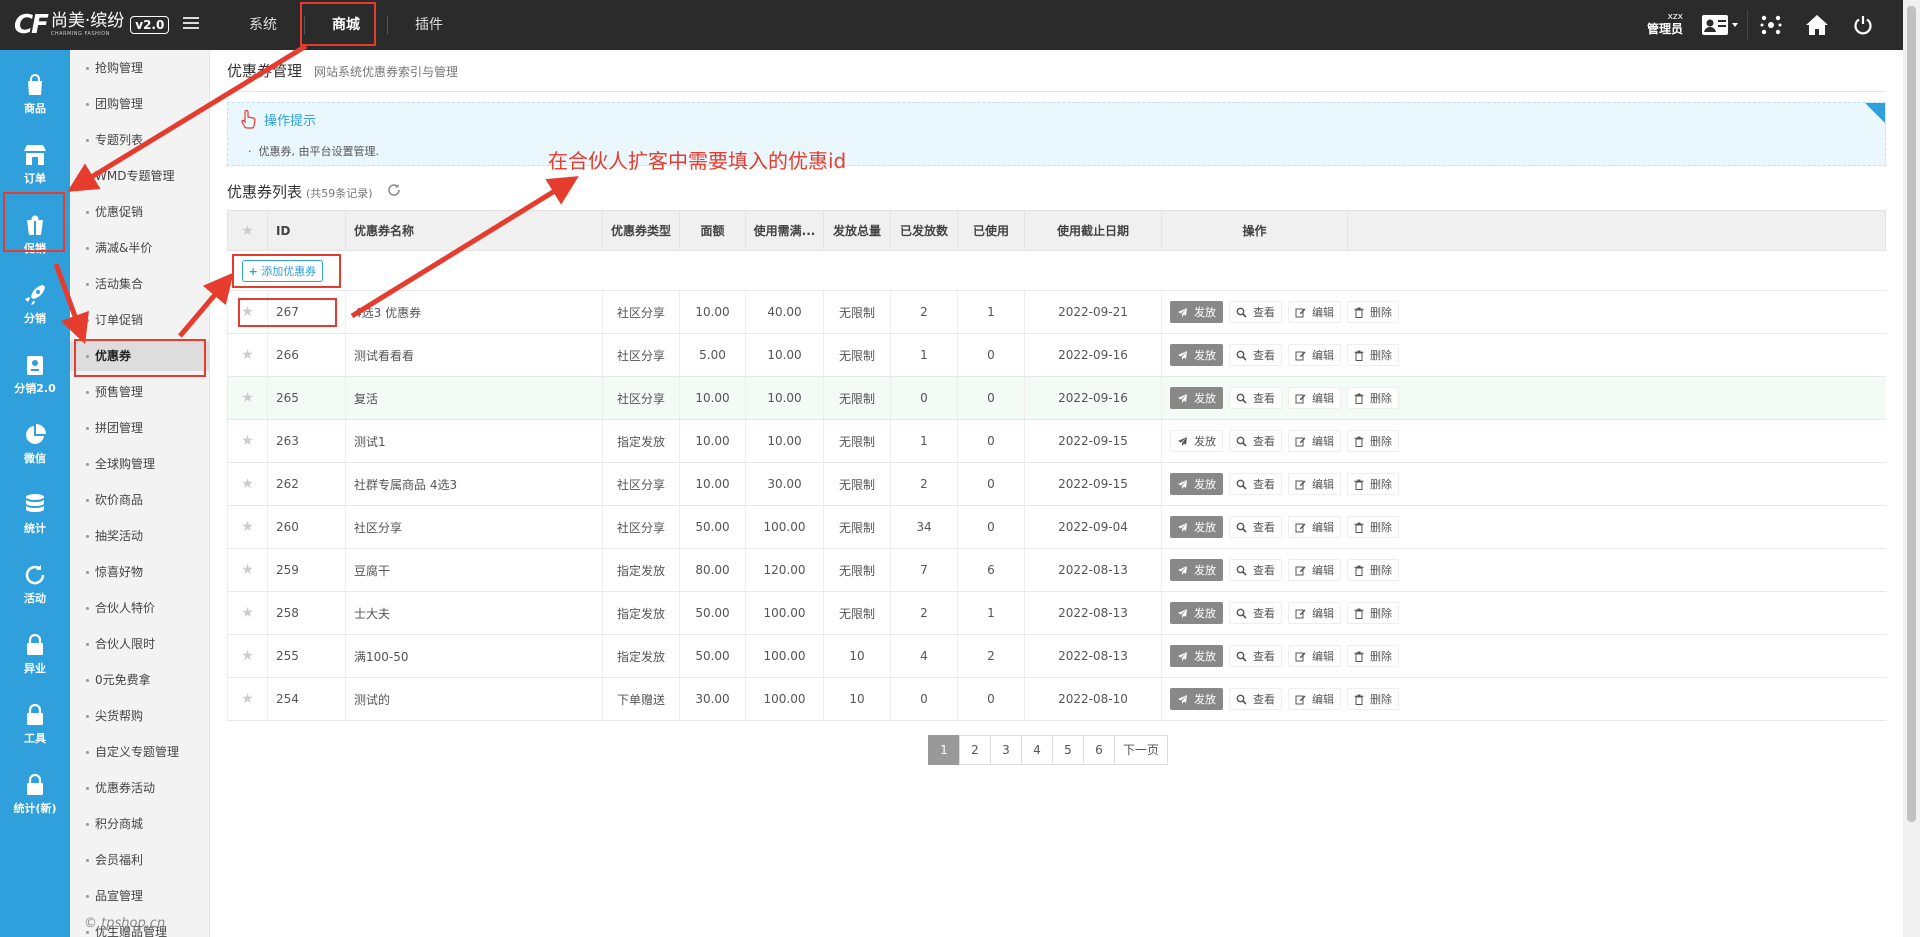  I want to click on scrollbar, so click(1911, 468).